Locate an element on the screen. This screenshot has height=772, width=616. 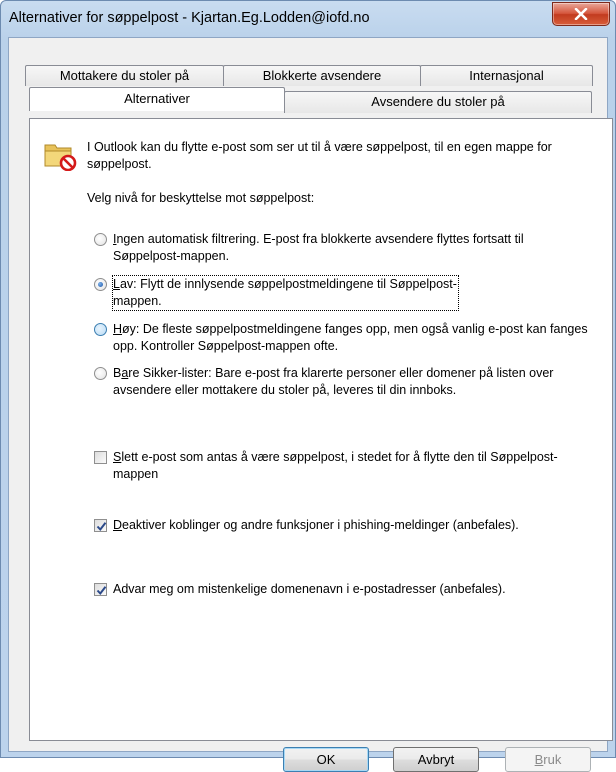
ok-button: OK is located at coordinates (326, 759).